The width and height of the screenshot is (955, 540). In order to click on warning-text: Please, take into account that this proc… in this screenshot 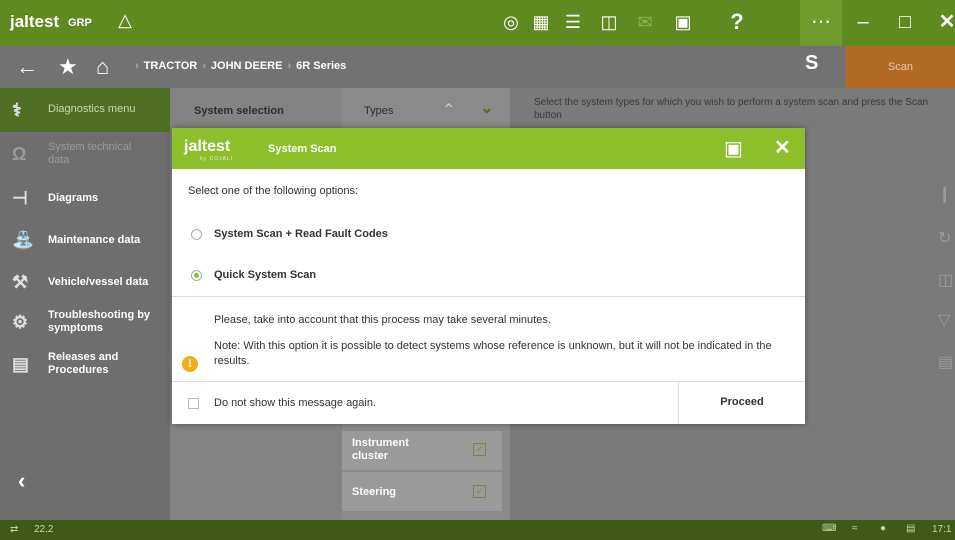, I will do `click(382, 320)`.